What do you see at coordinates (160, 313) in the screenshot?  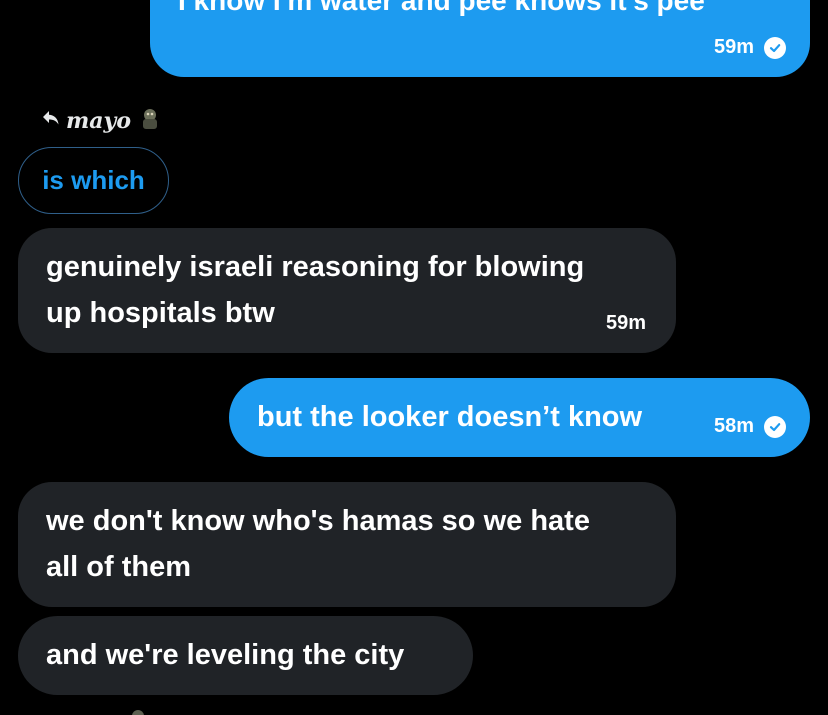 I see `message-text-line: up hospitals btw` at bounding box center [160, 313].